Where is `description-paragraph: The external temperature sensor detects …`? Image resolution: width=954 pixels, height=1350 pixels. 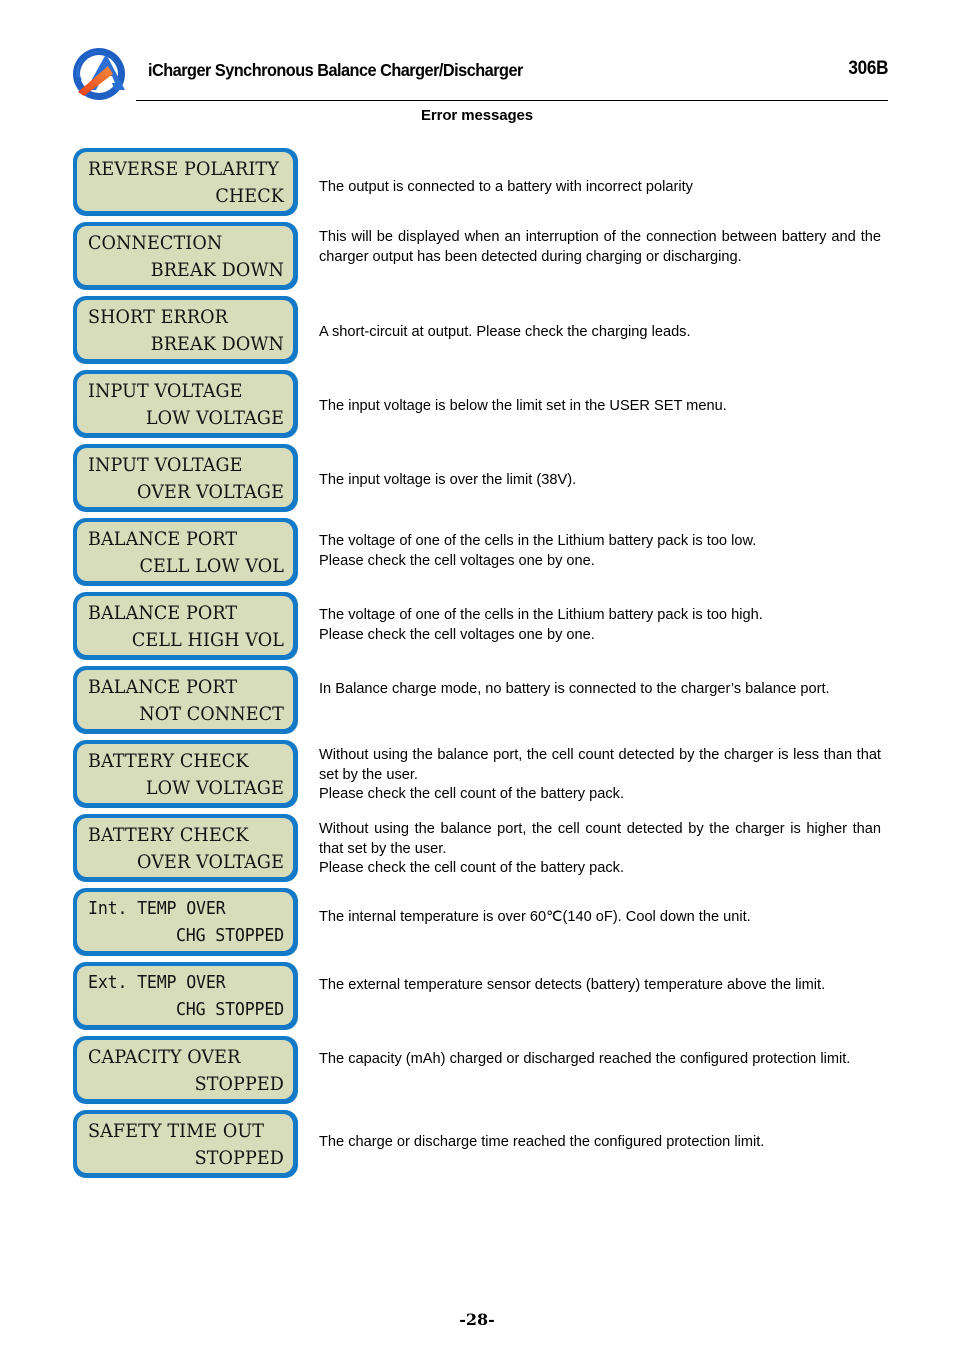 description-paragraph: The external temperature sensor detects … is located at coordinates (572, 985).